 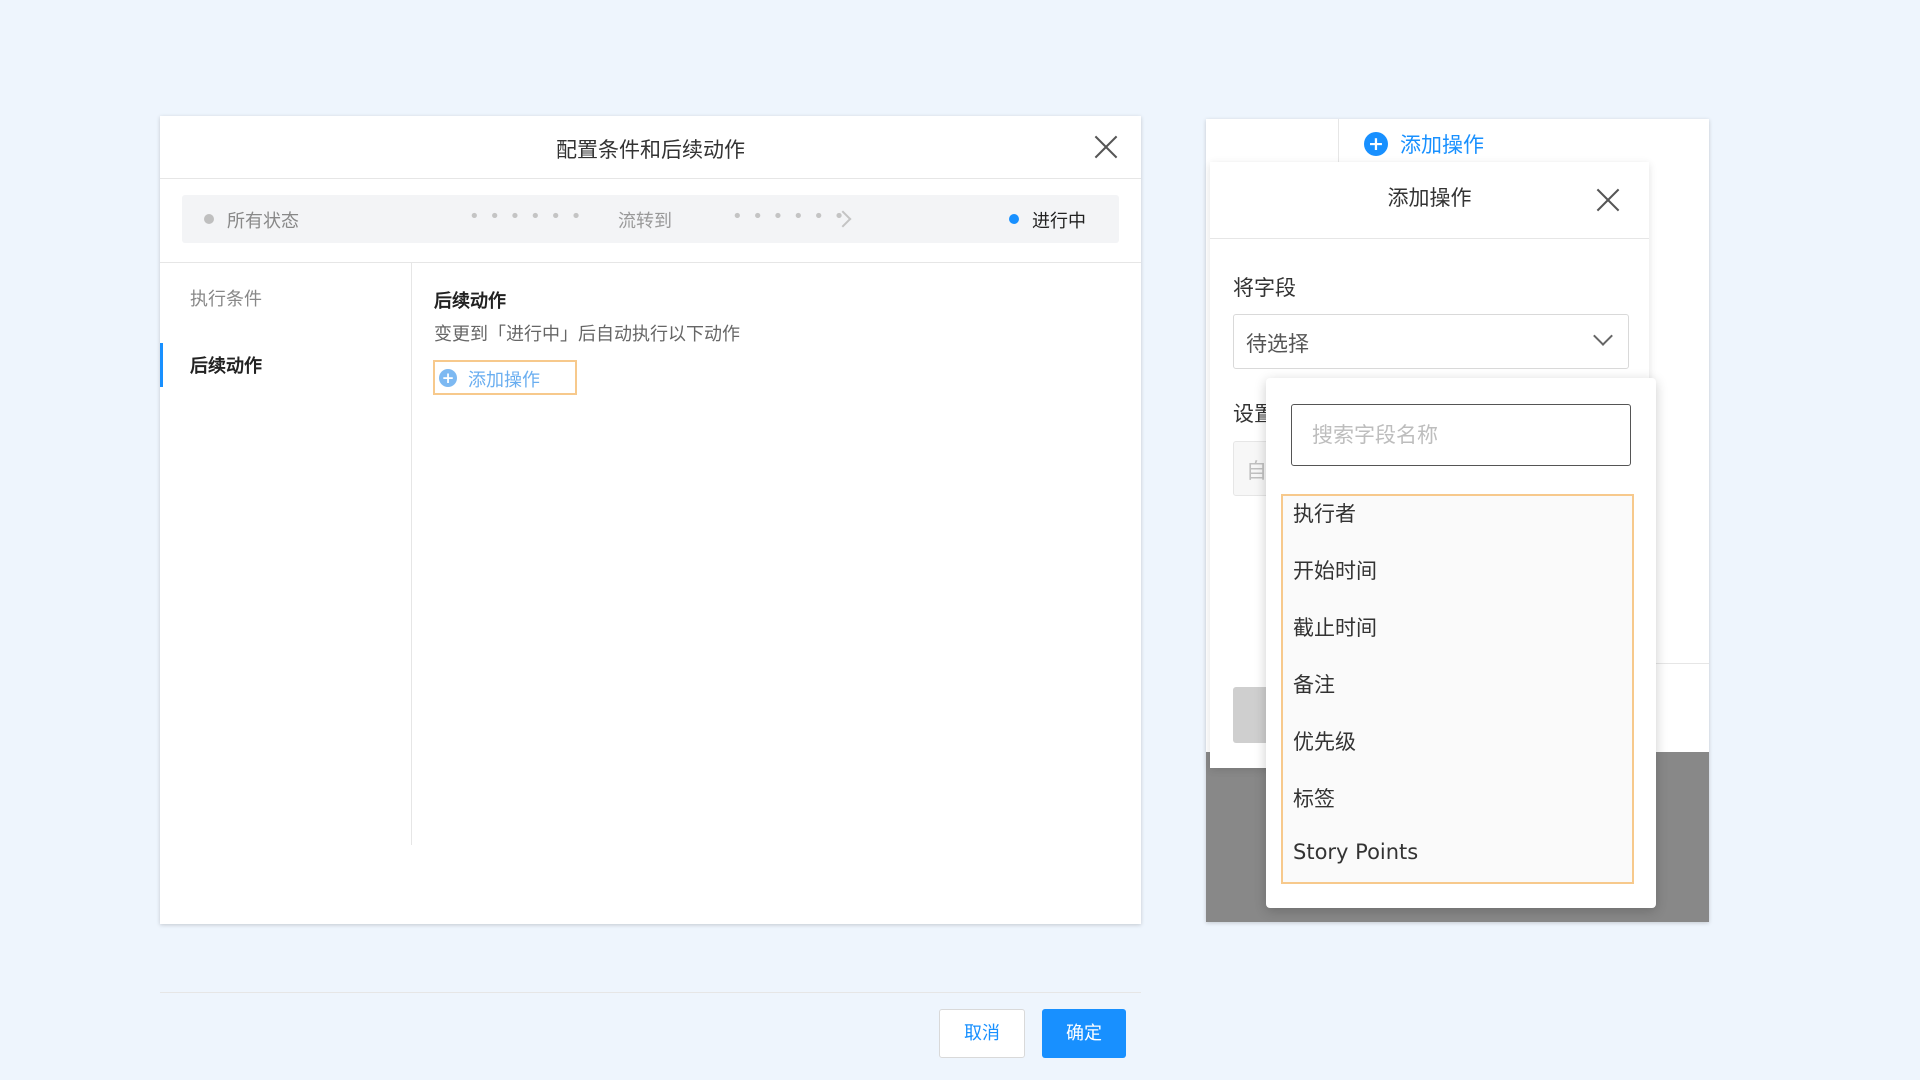 I want to click on field-select-value: 待选择, so click(x=1277, y=344).